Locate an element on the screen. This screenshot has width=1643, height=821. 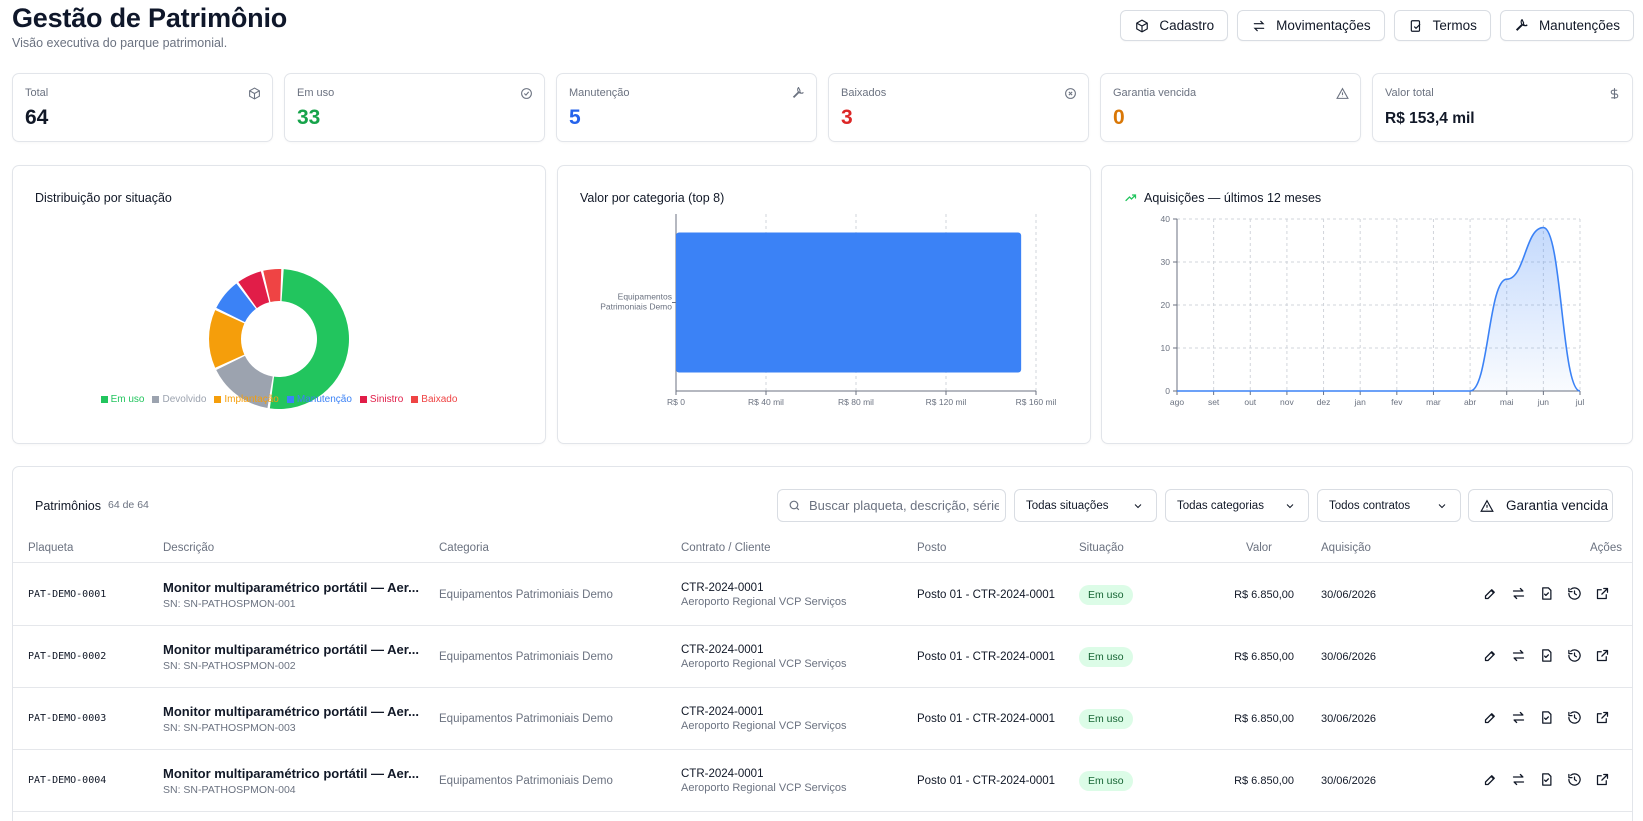
area-fill is located at coordinates (1378, 309).